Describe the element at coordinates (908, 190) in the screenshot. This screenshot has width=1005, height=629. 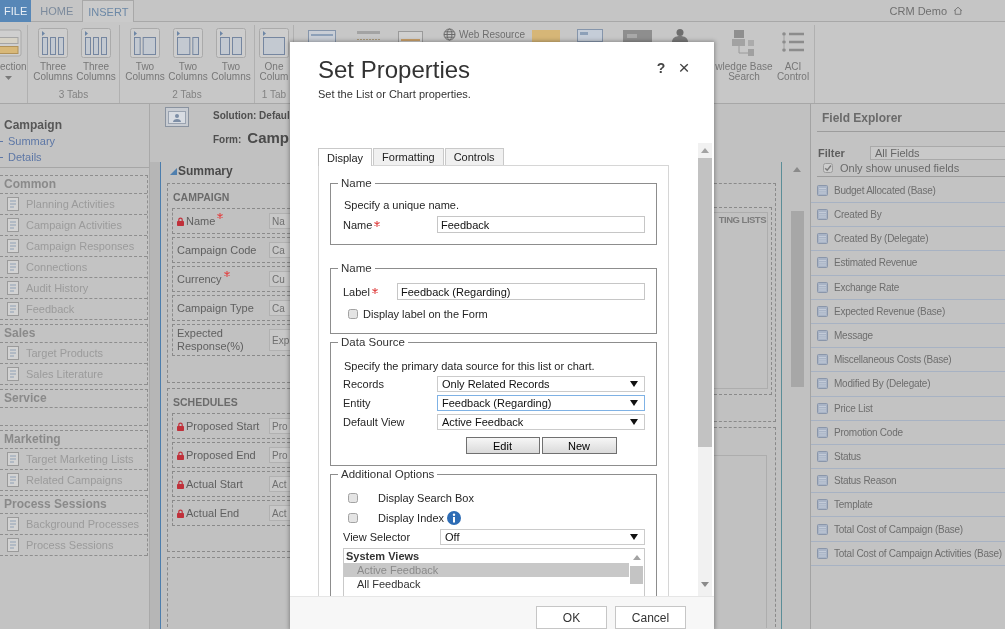
I see `field-list-item: Budget Allocated (Base)` at that location.